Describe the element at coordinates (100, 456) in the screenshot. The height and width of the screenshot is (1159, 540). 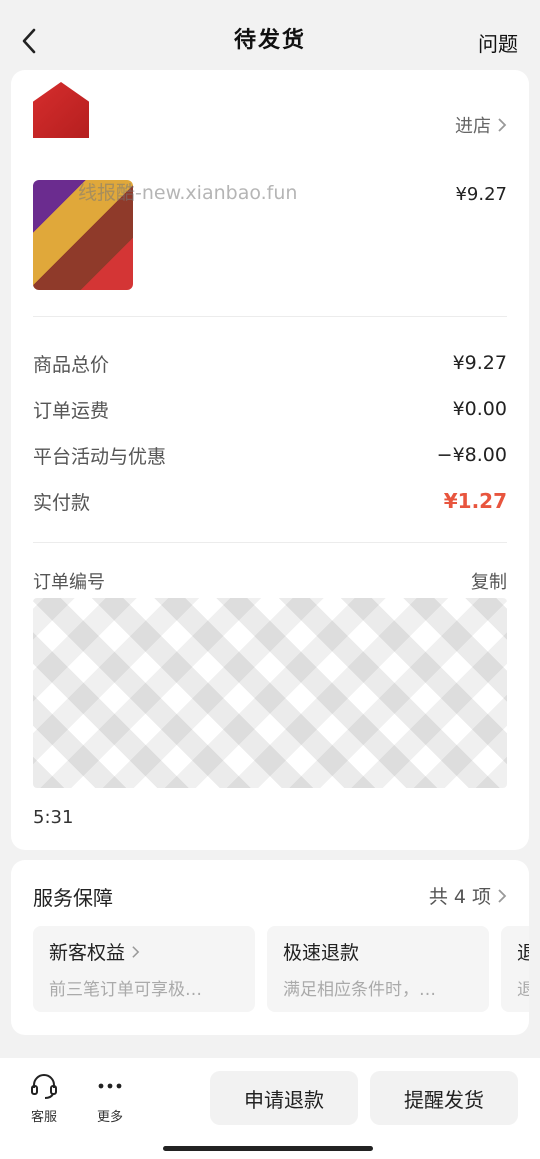
I see `price-label: 平台活动与优惠` at that location.